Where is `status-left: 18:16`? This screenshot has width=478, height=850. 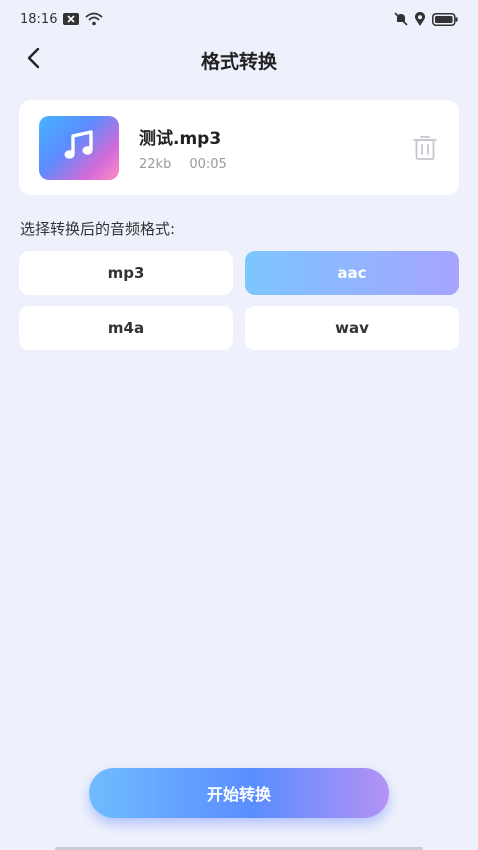
status-left: 18:16 is located at coordinates (62, 19).